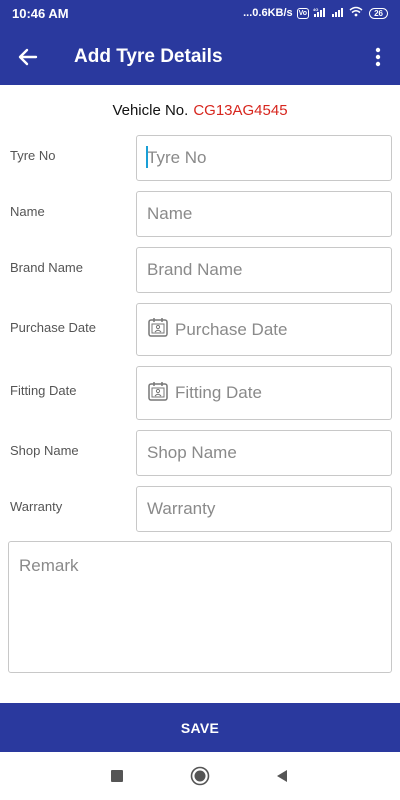 The height and width of the screenshot is (800, 400). What do you see at coordinates (36, 506) in the screenshot?
I see `warranty-label: Warranty` at bounding box center [36, 506].